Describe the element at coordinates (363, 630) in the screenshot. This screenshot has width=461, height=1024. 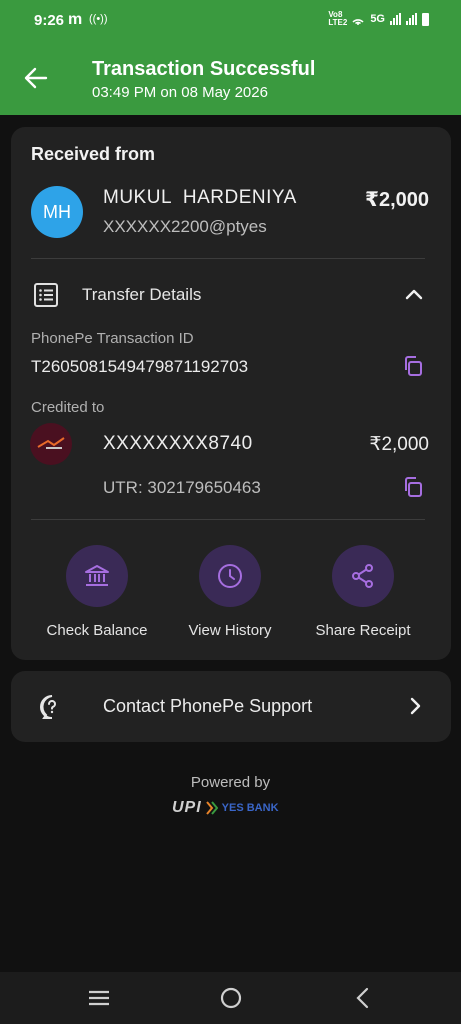
I see `share-receipt-label: Share Receipt` at that location.